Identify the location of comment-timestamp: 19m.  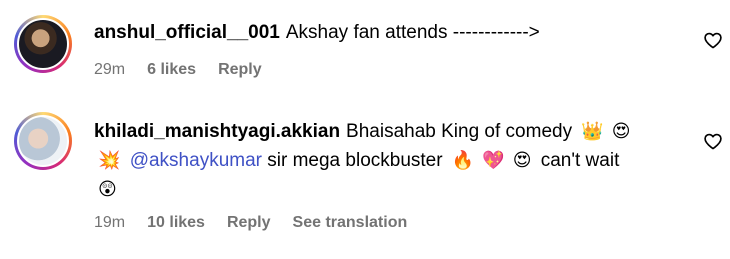
(110, 222).